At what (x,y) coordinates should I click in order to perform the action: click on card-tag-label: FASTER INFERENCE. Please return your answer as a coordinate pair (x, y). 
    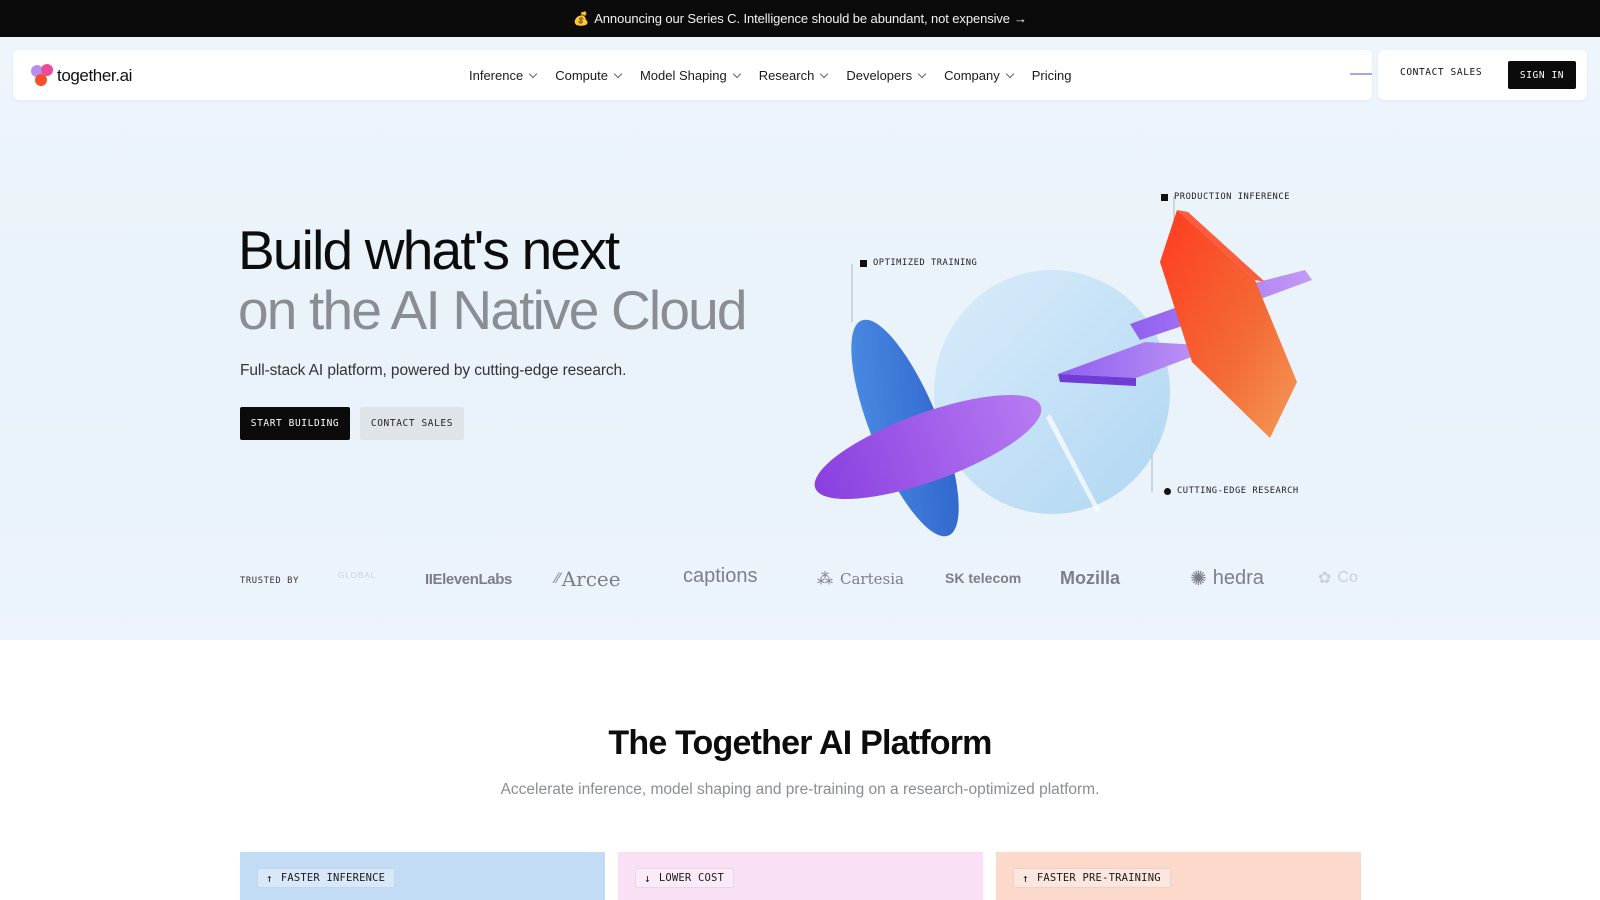
    Looking at the image, I should click on (333, 878).